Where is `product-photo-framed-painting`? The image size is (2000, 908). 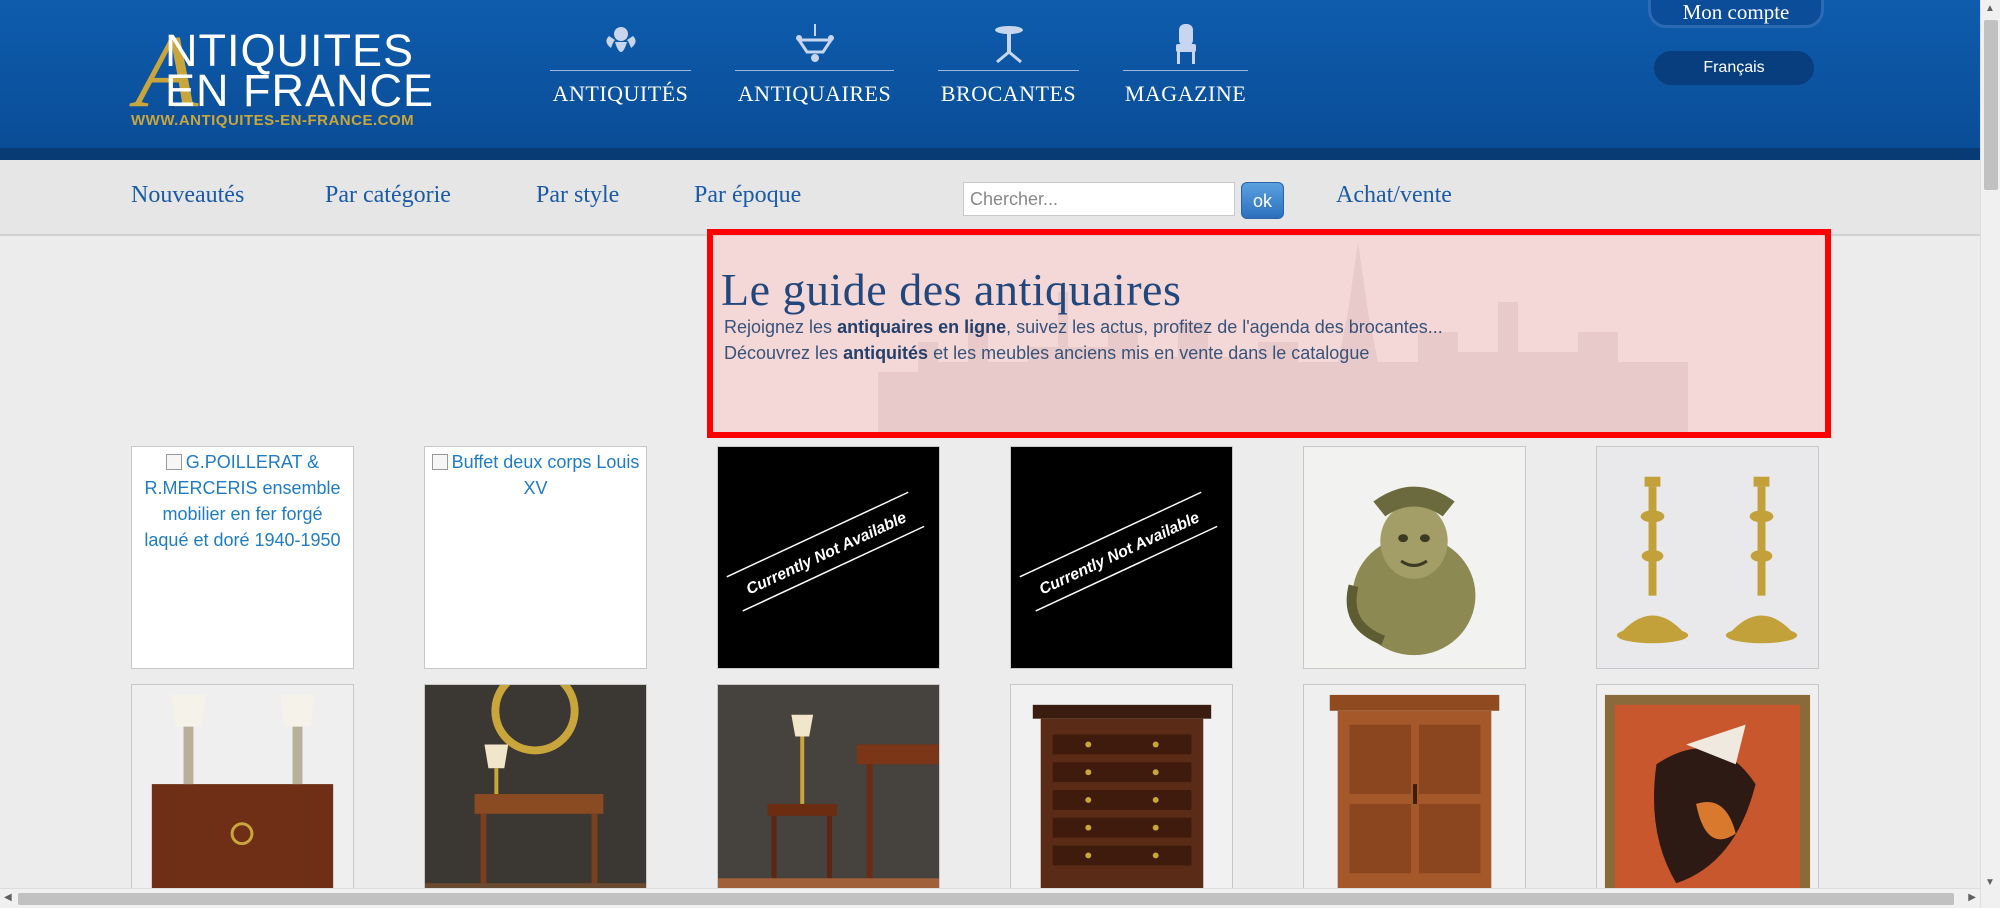
product-photo-framed-painting is located at coordinates (1707, 800).